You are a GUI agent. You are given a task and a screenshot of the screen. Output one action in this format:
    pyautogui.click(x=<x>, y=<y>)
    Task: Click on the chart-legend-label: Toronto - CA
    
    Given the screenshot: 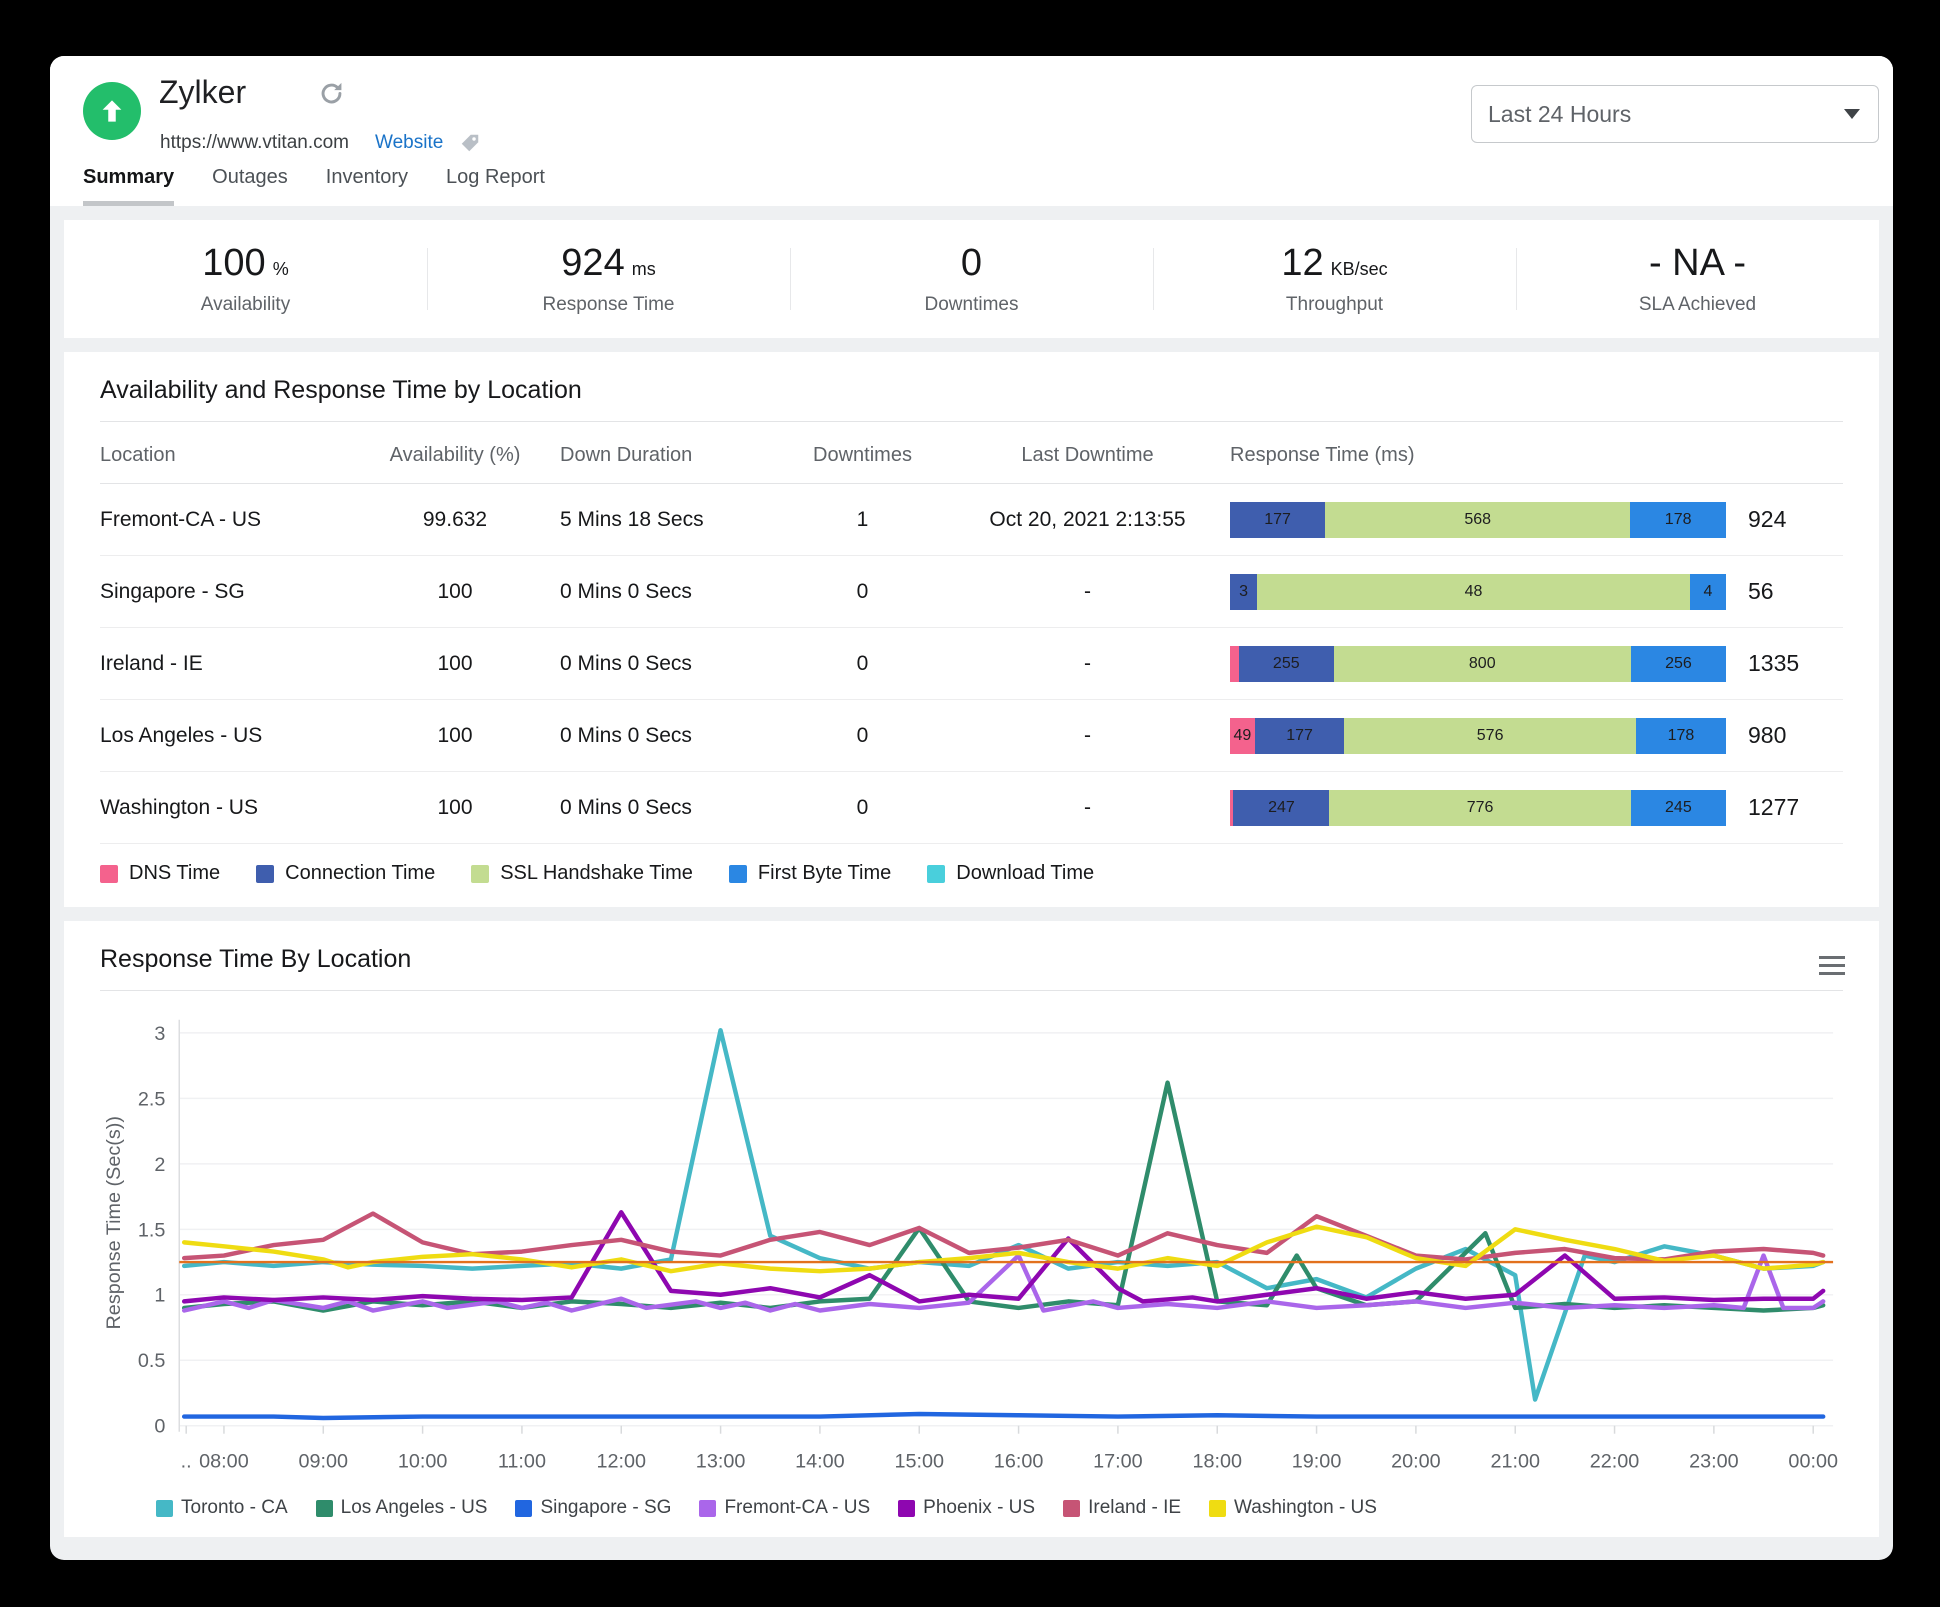 What is the action you would take?
    pyautogui.click(x=234, y=1508)
    